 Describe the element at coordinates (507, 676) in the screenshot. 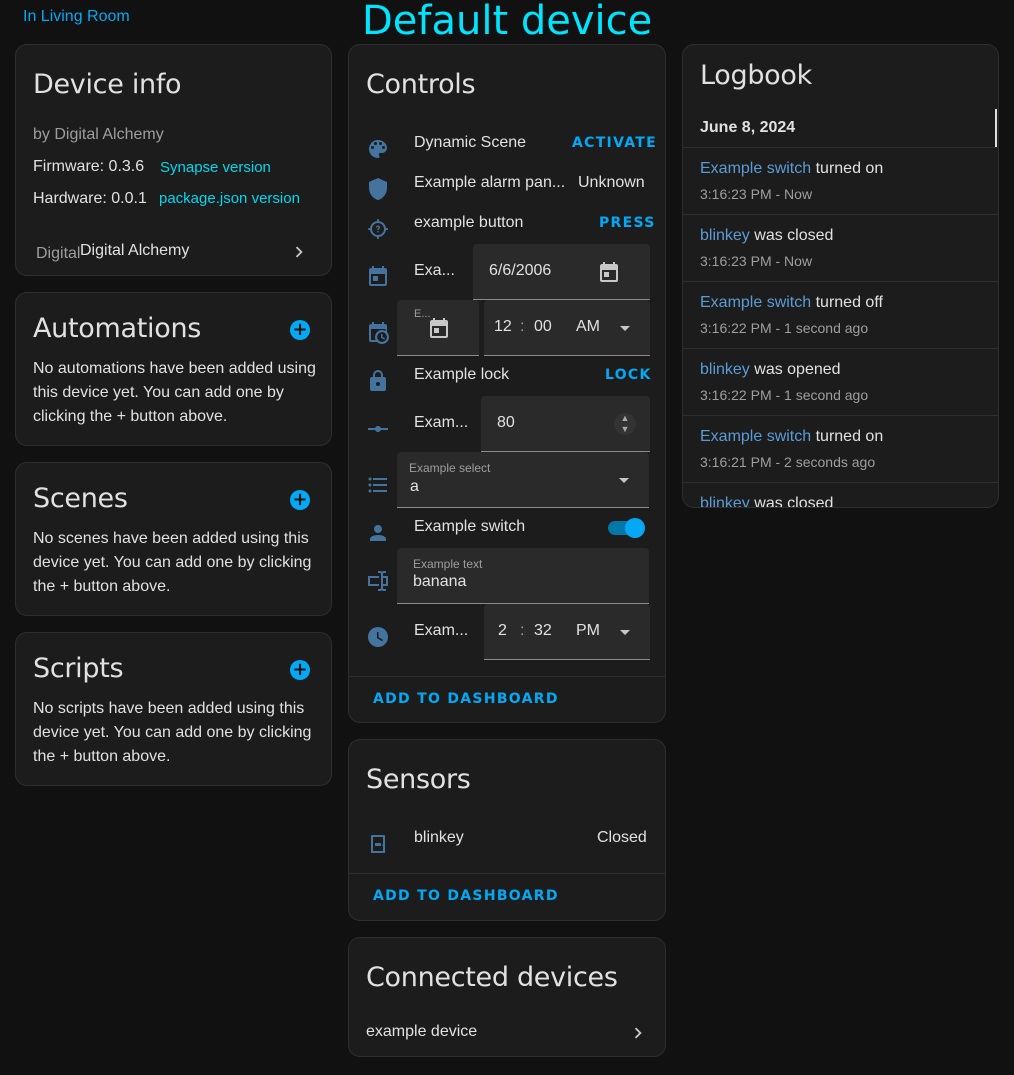

I see `controls-divider` at that location.